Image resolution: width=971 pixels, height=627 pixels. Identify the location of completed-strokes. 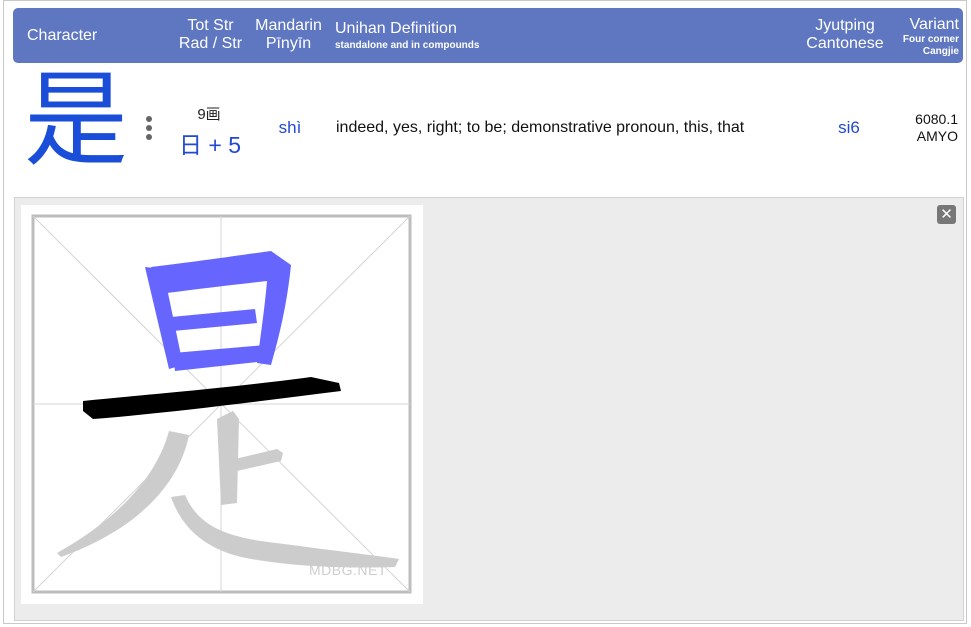
(218, 311).